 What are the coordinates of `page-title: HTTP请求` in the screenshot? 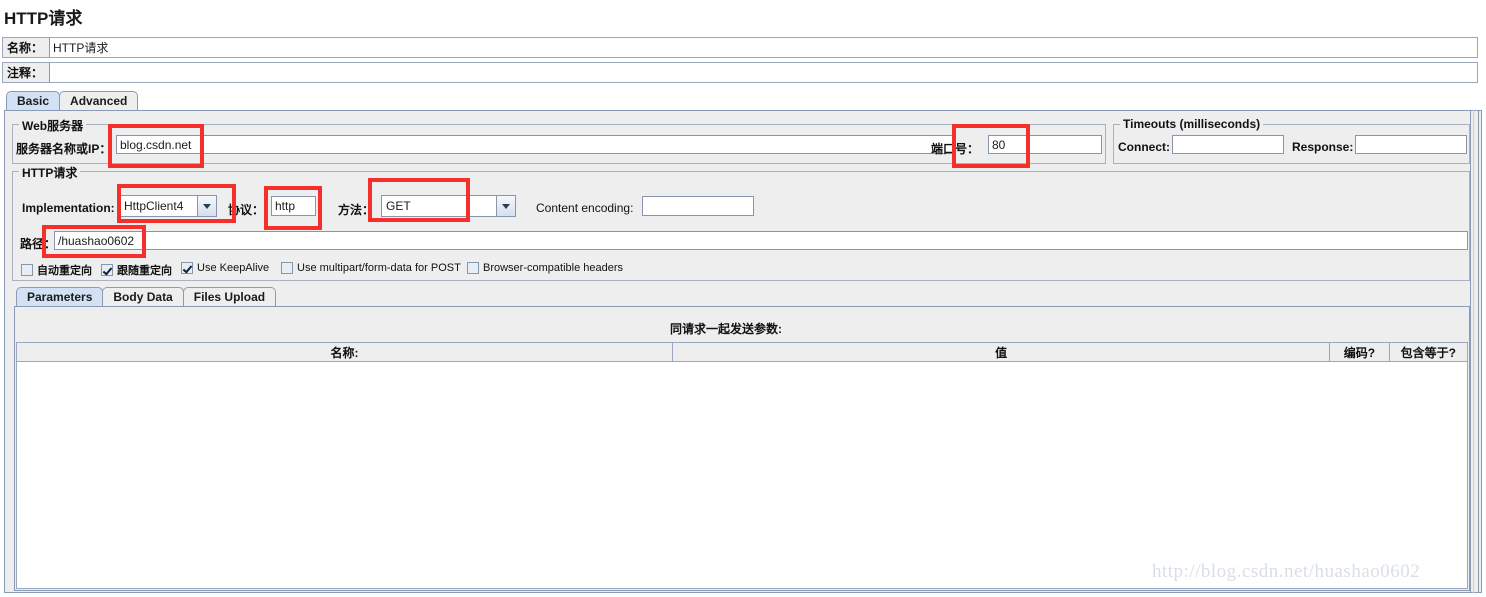 It's located at (43, 18).